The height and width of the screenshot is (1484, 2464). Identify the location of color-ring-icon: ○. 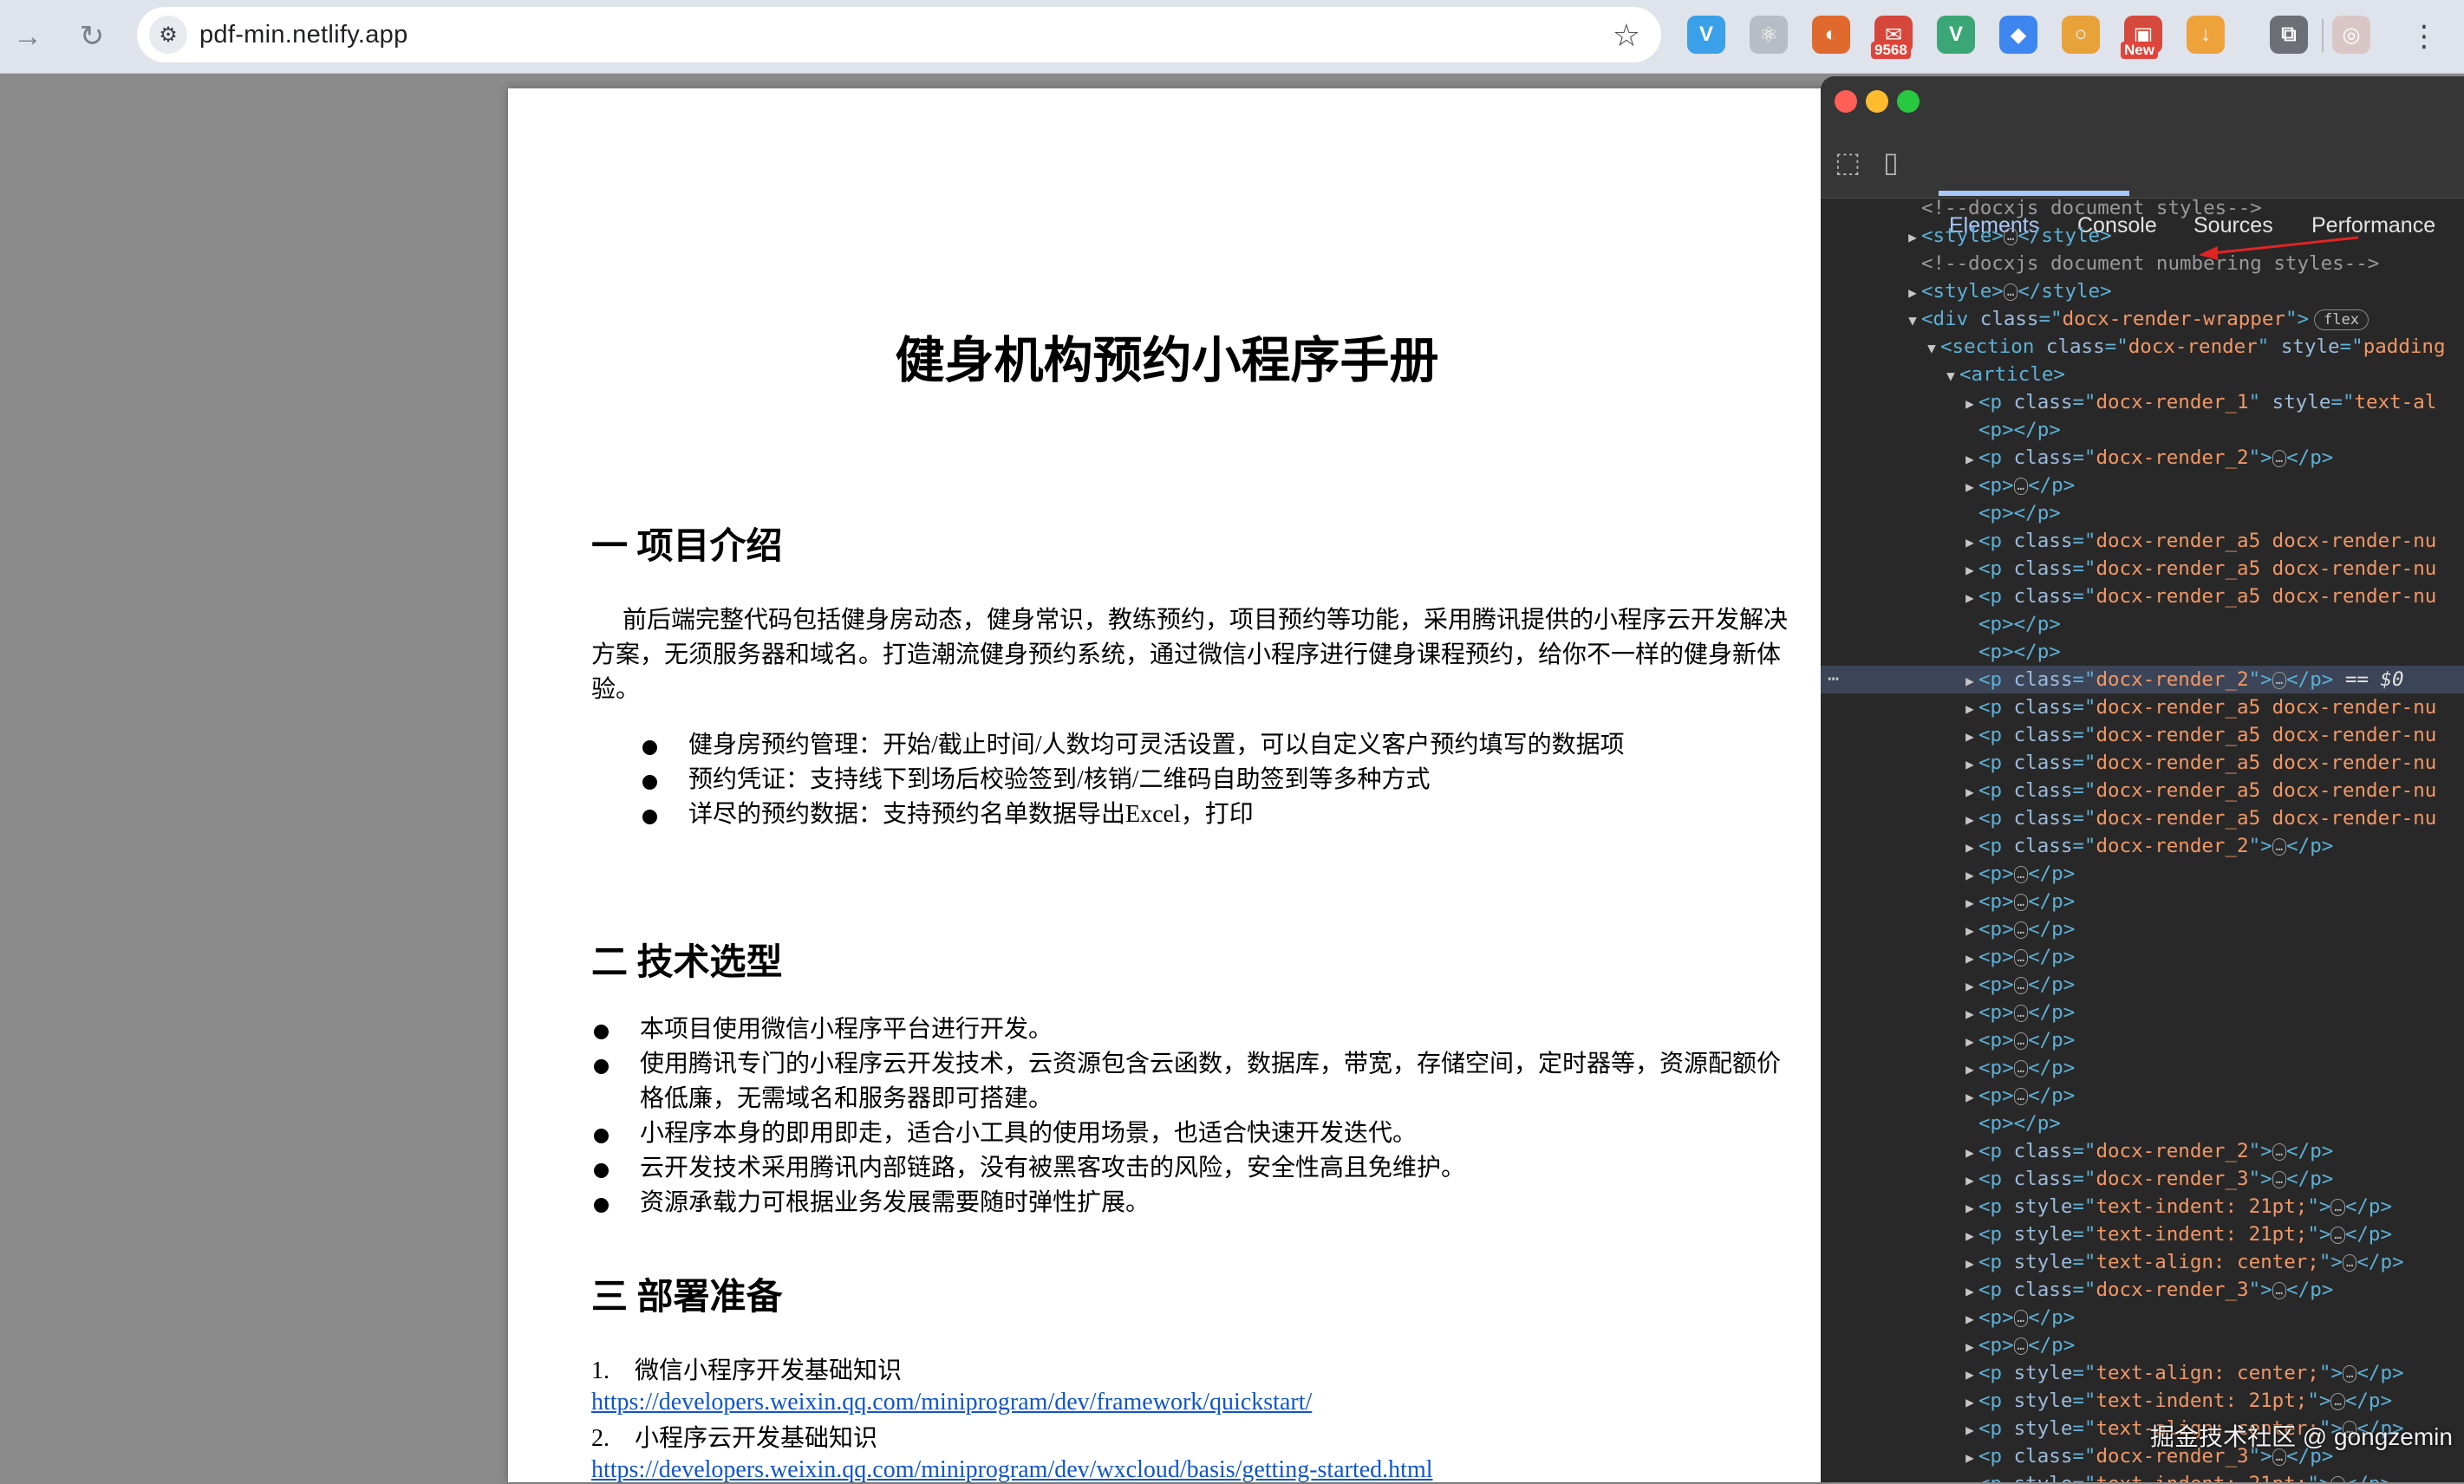
(2081, 35).